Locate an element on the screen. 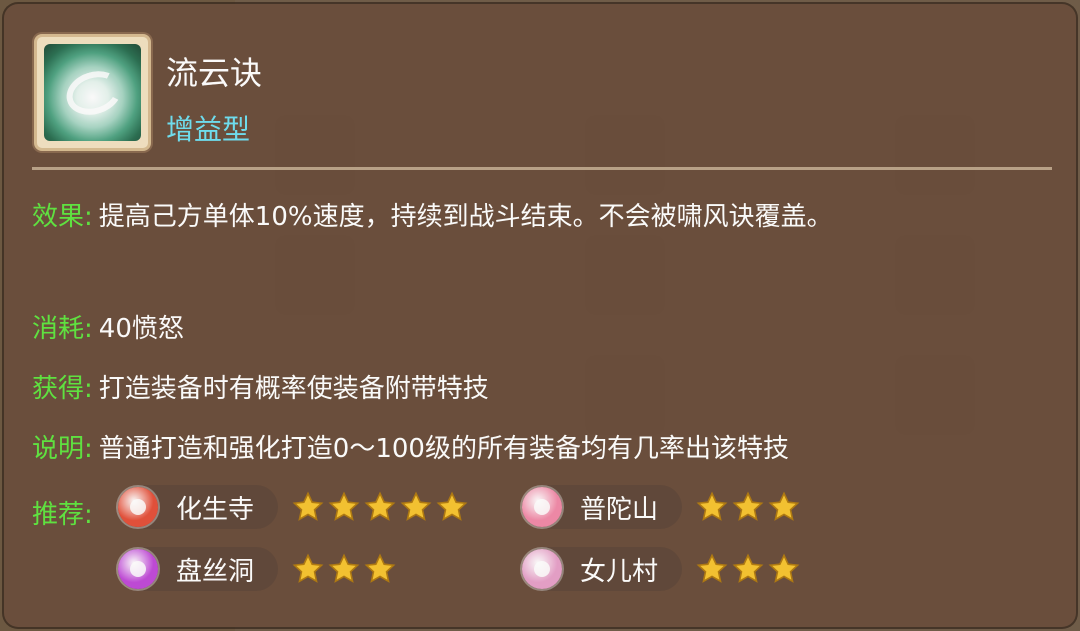 This screenshot has height=631, width=1080. faction-pill: 普陀山 is located at coordinates (602, 507).